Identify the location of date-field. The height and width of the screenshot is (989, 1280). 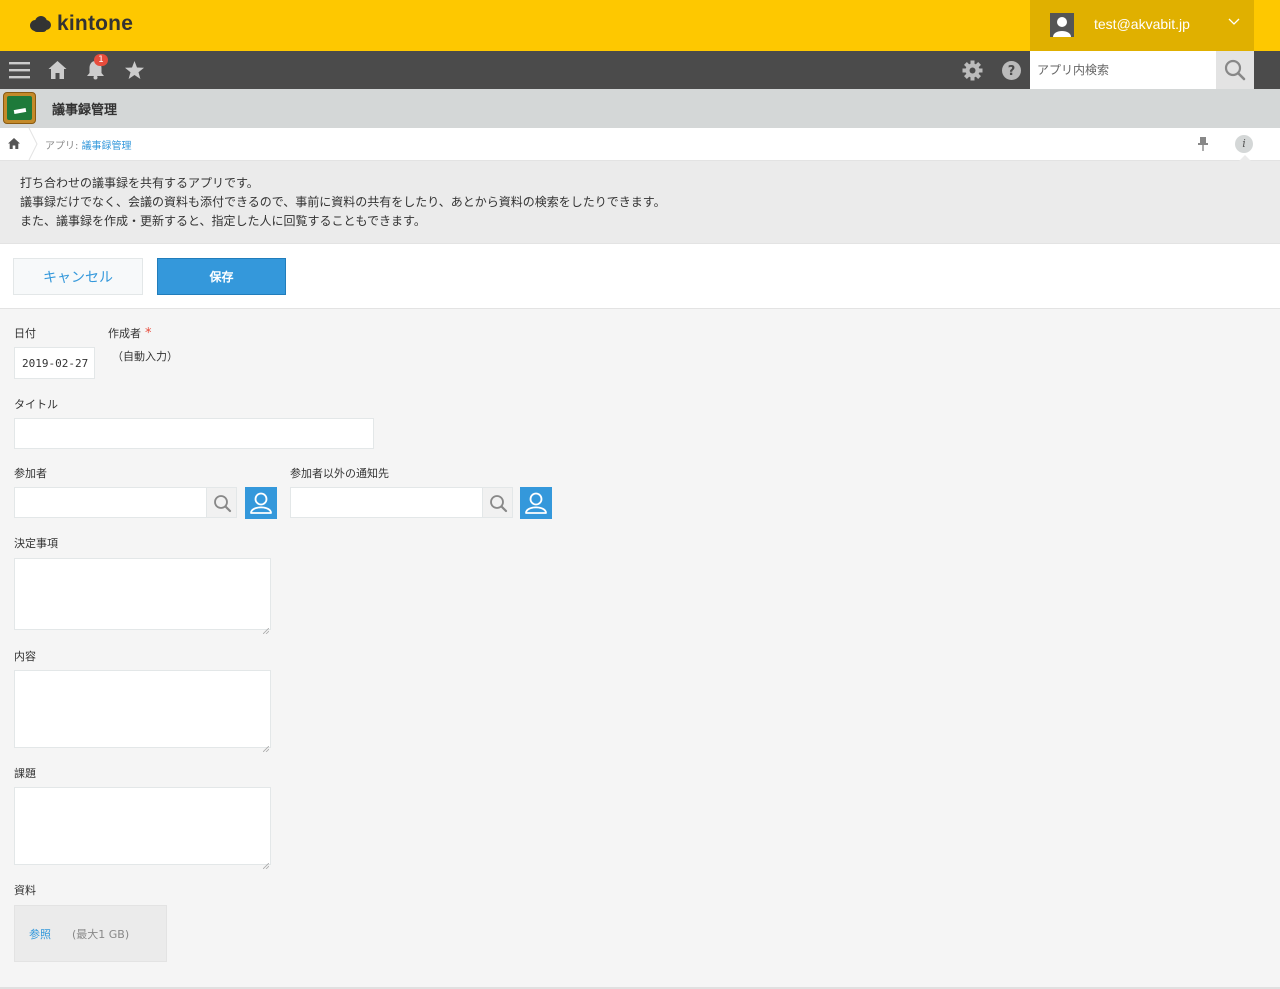
(54, 363).